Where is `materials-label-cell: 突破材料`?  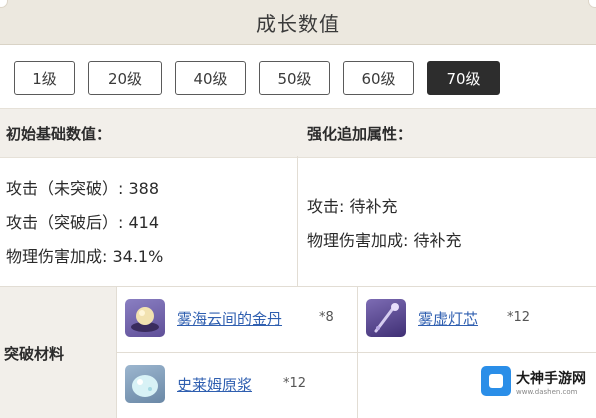 materials-label-cell: 突破材料 is located at coordinates (58, 352).